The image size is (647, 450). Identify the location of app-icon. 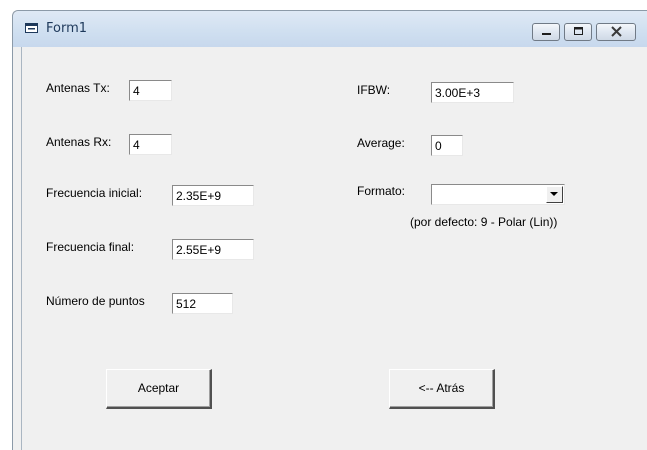
(31, 28).